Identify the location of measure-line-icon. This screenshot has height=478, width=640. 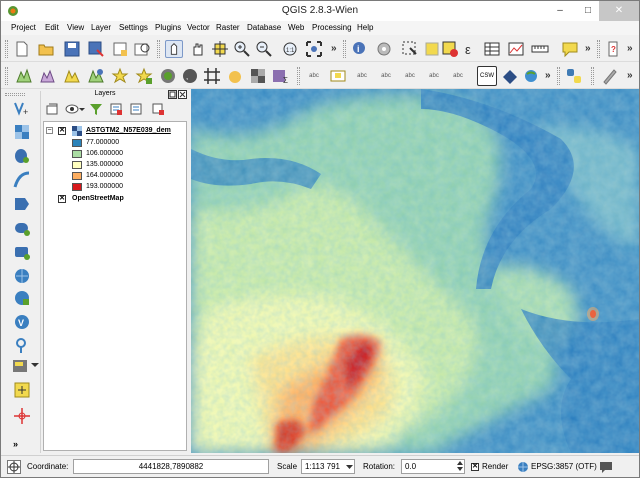
(540, 49).